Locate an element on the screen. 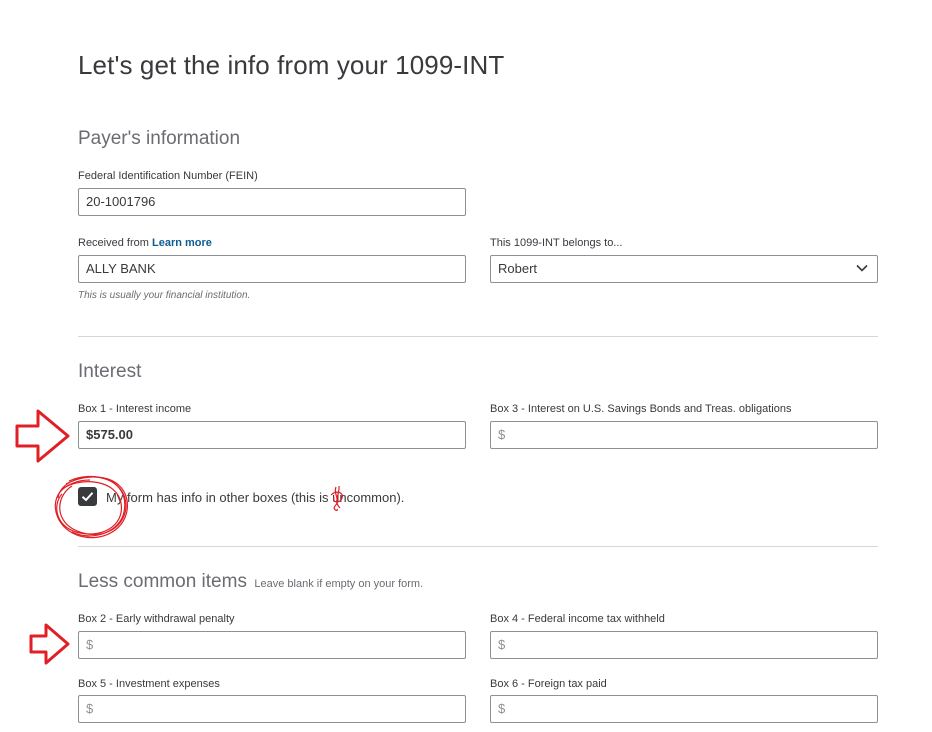 Image resolution: width=932 pixels, height=732 pixels. box2-label: Box 2 - Early withdrawal penalty is located at coordinates (156, 619).